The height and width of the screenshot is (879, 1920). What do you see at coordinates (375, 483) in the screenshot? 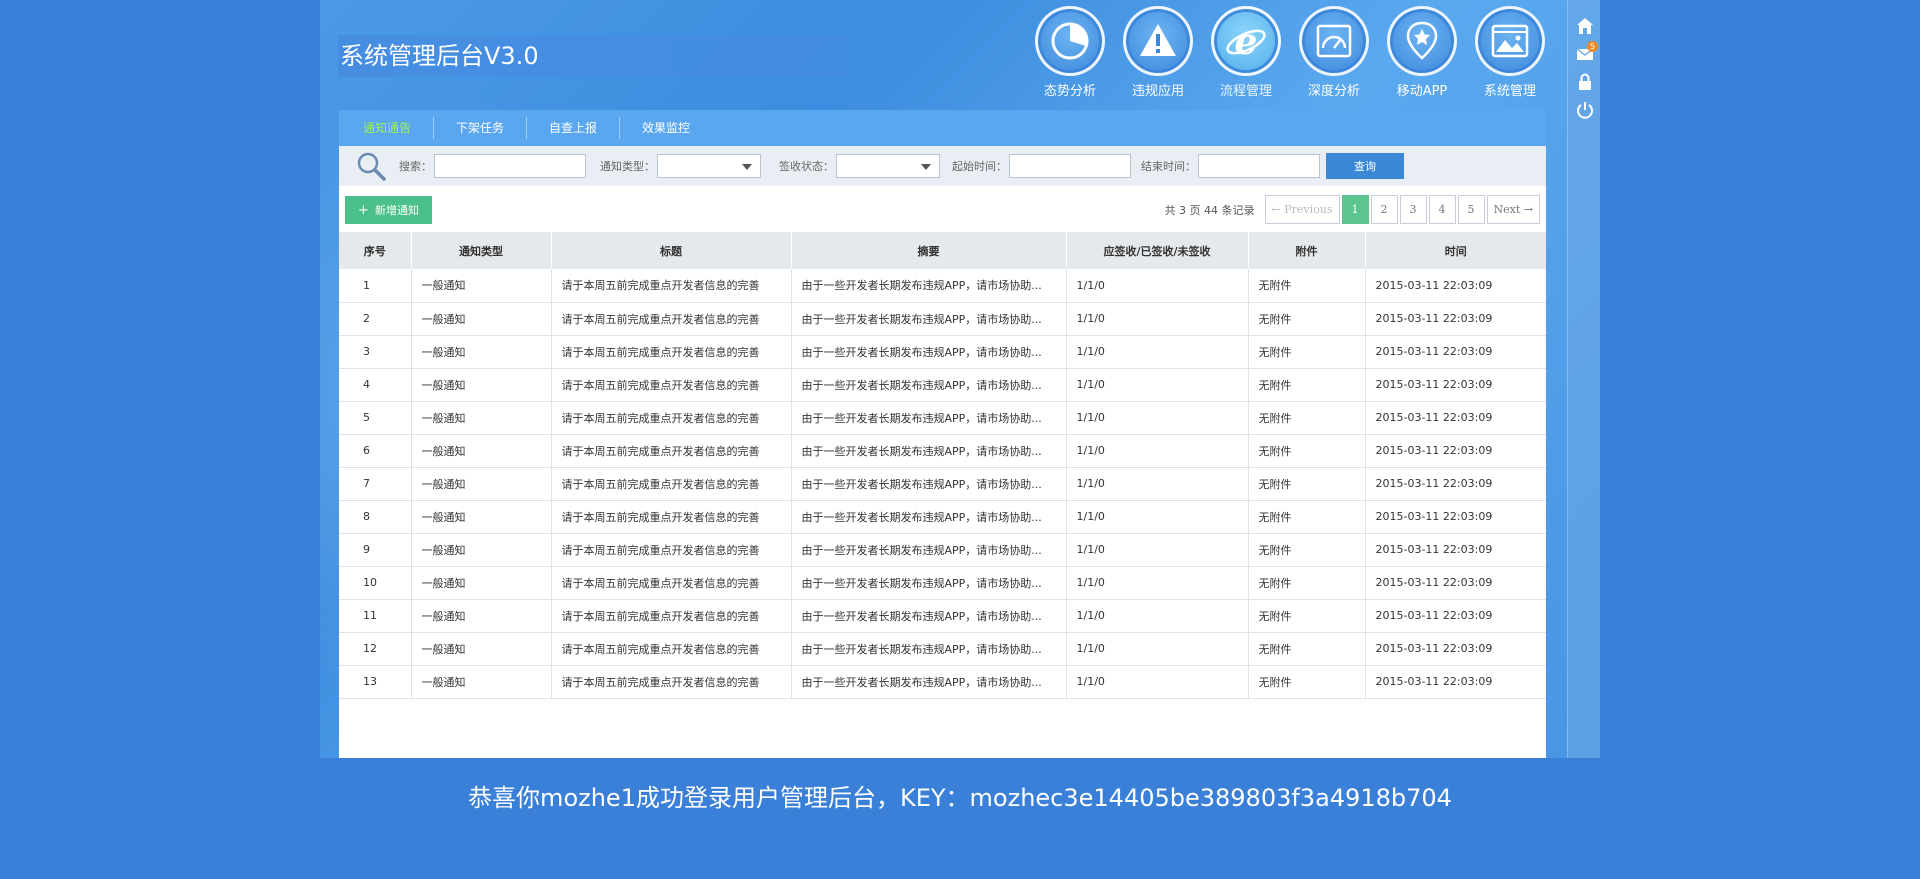
I see `cell-index: 7` at bounding box center [375, 483].